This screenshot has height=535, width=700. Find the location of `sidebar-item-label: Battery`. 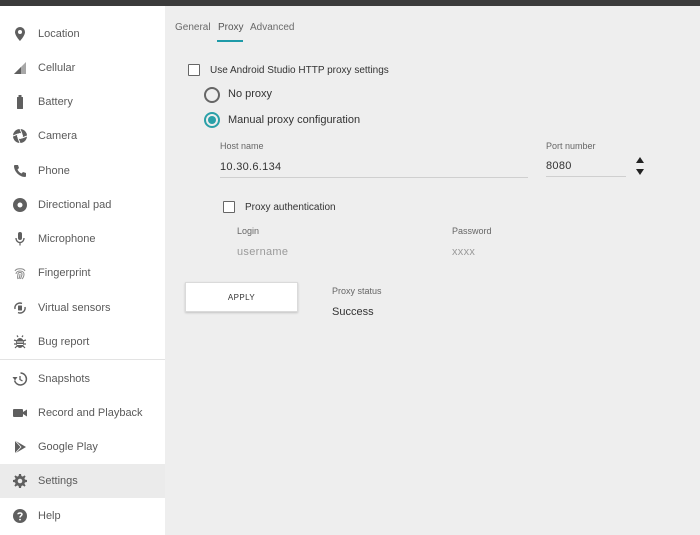

sidebar-item-label: Battery is located at coordinates (55, 102).